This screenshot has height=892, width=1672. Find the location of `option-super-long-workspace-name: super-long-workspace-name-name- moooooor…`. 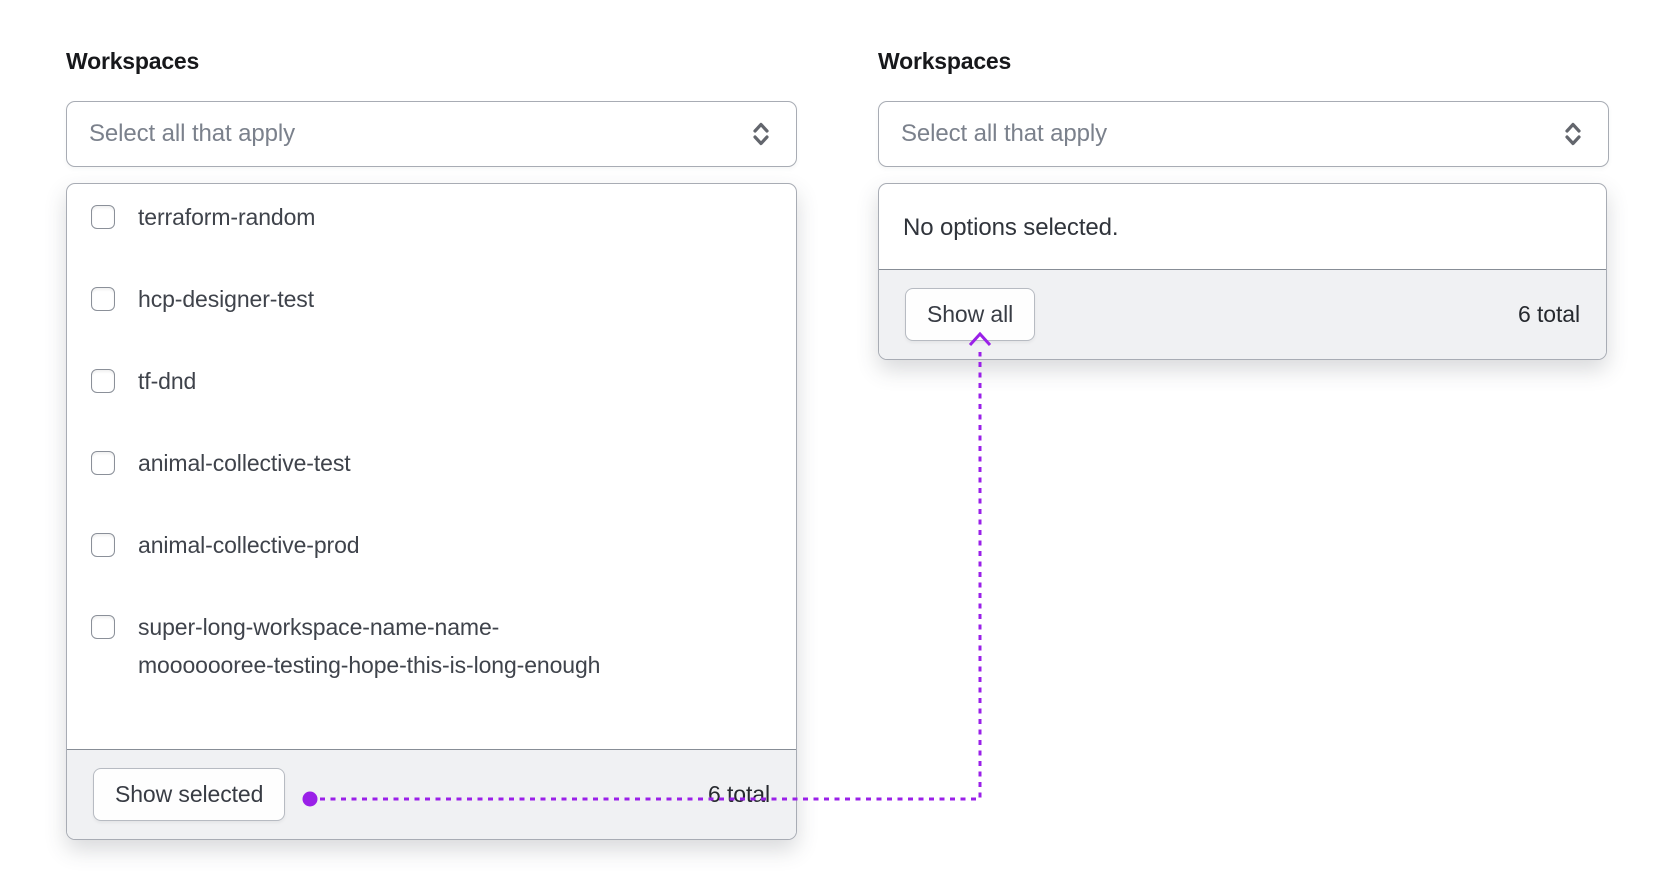

option-super-long-workspace-name: super-long-workspace-name-name- moooooor… is located at coordinates (431, 646).